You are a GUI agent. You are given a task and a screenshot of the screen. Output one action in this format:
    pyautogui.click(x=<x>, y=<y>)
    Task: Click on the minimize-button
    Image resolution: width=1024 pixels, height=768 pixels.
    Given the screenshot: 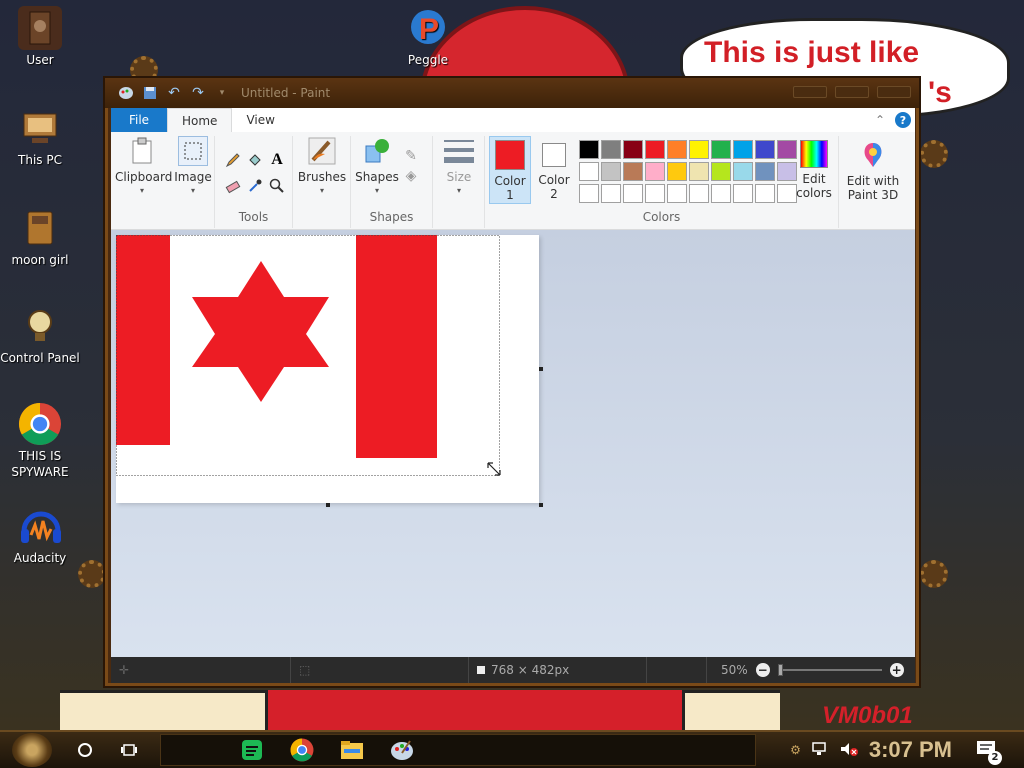 What is the action you would take?
    pyautogui.click(x=810, y=92)
    